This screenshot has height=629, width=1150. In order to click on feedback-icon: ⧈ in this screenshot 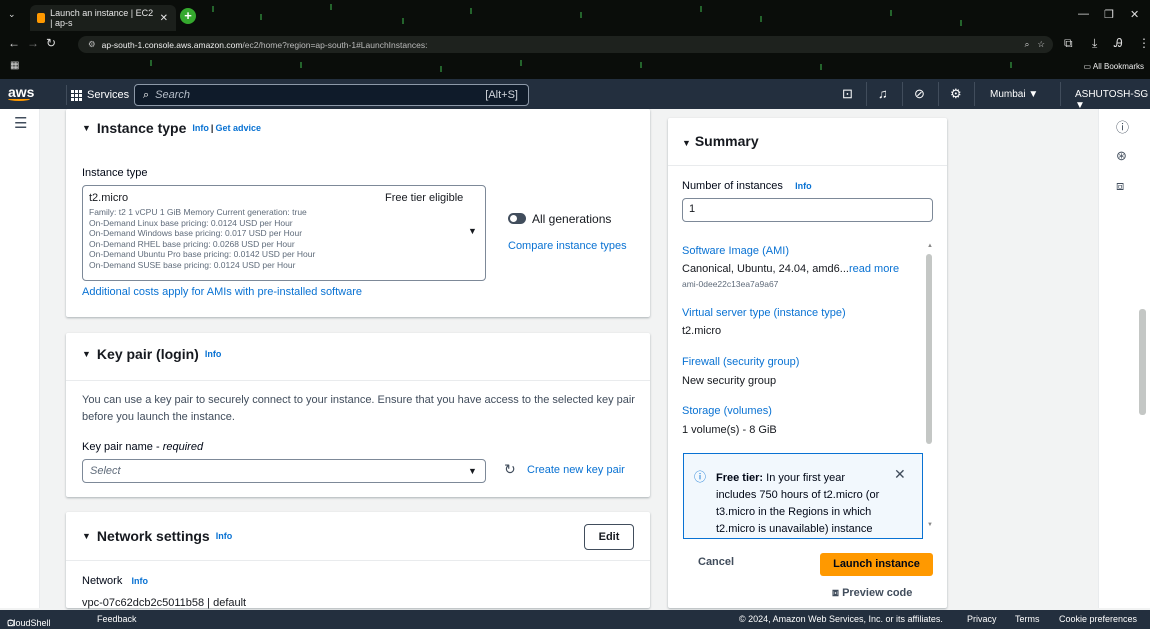, I will do `click(1120, 186)`.